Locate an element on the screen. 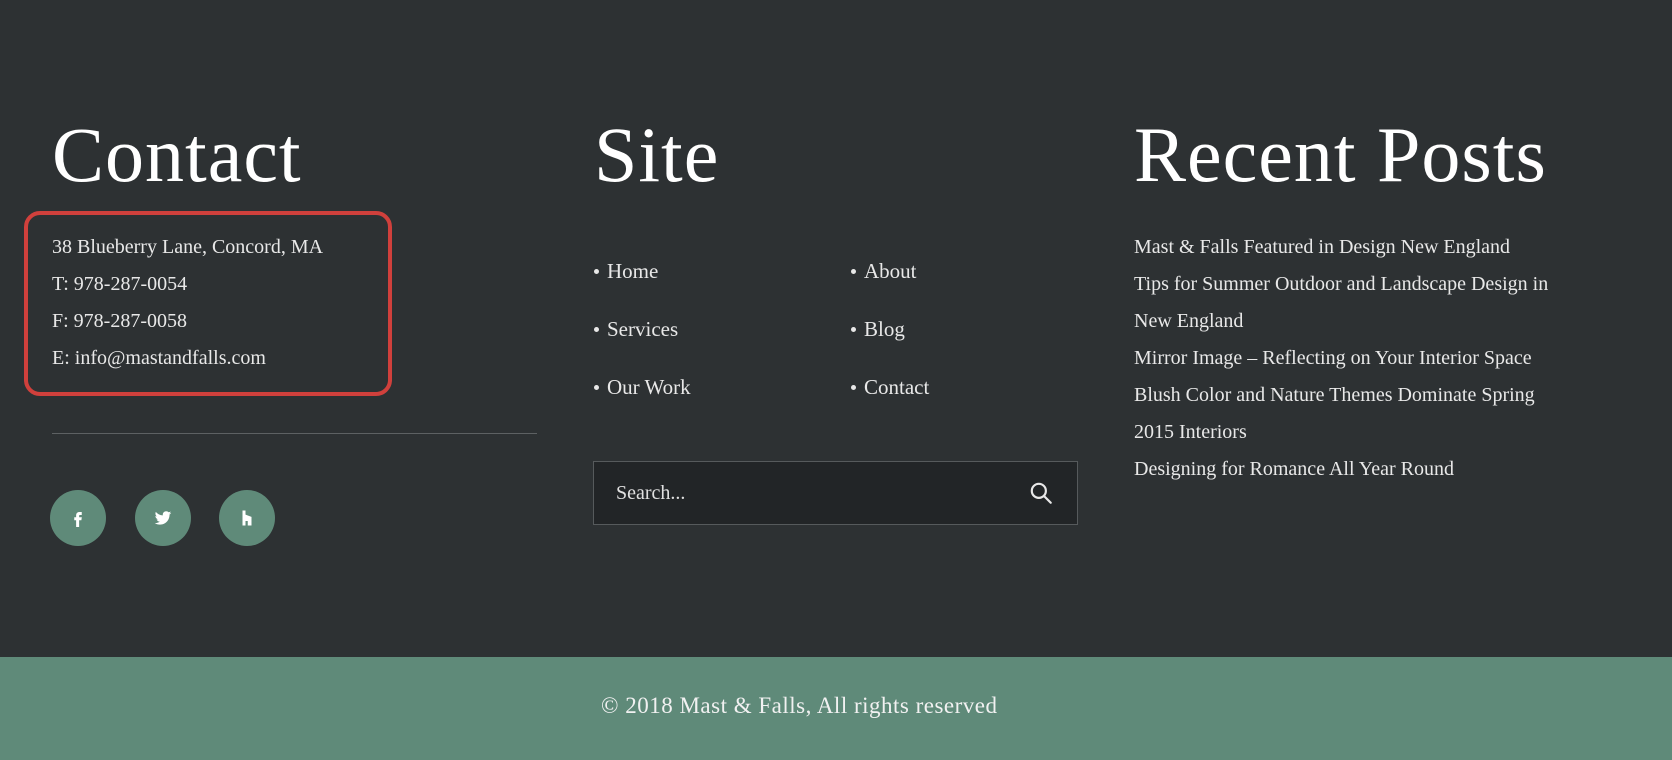  nav-contact-label: Contact is located at coordinates (897, 387).